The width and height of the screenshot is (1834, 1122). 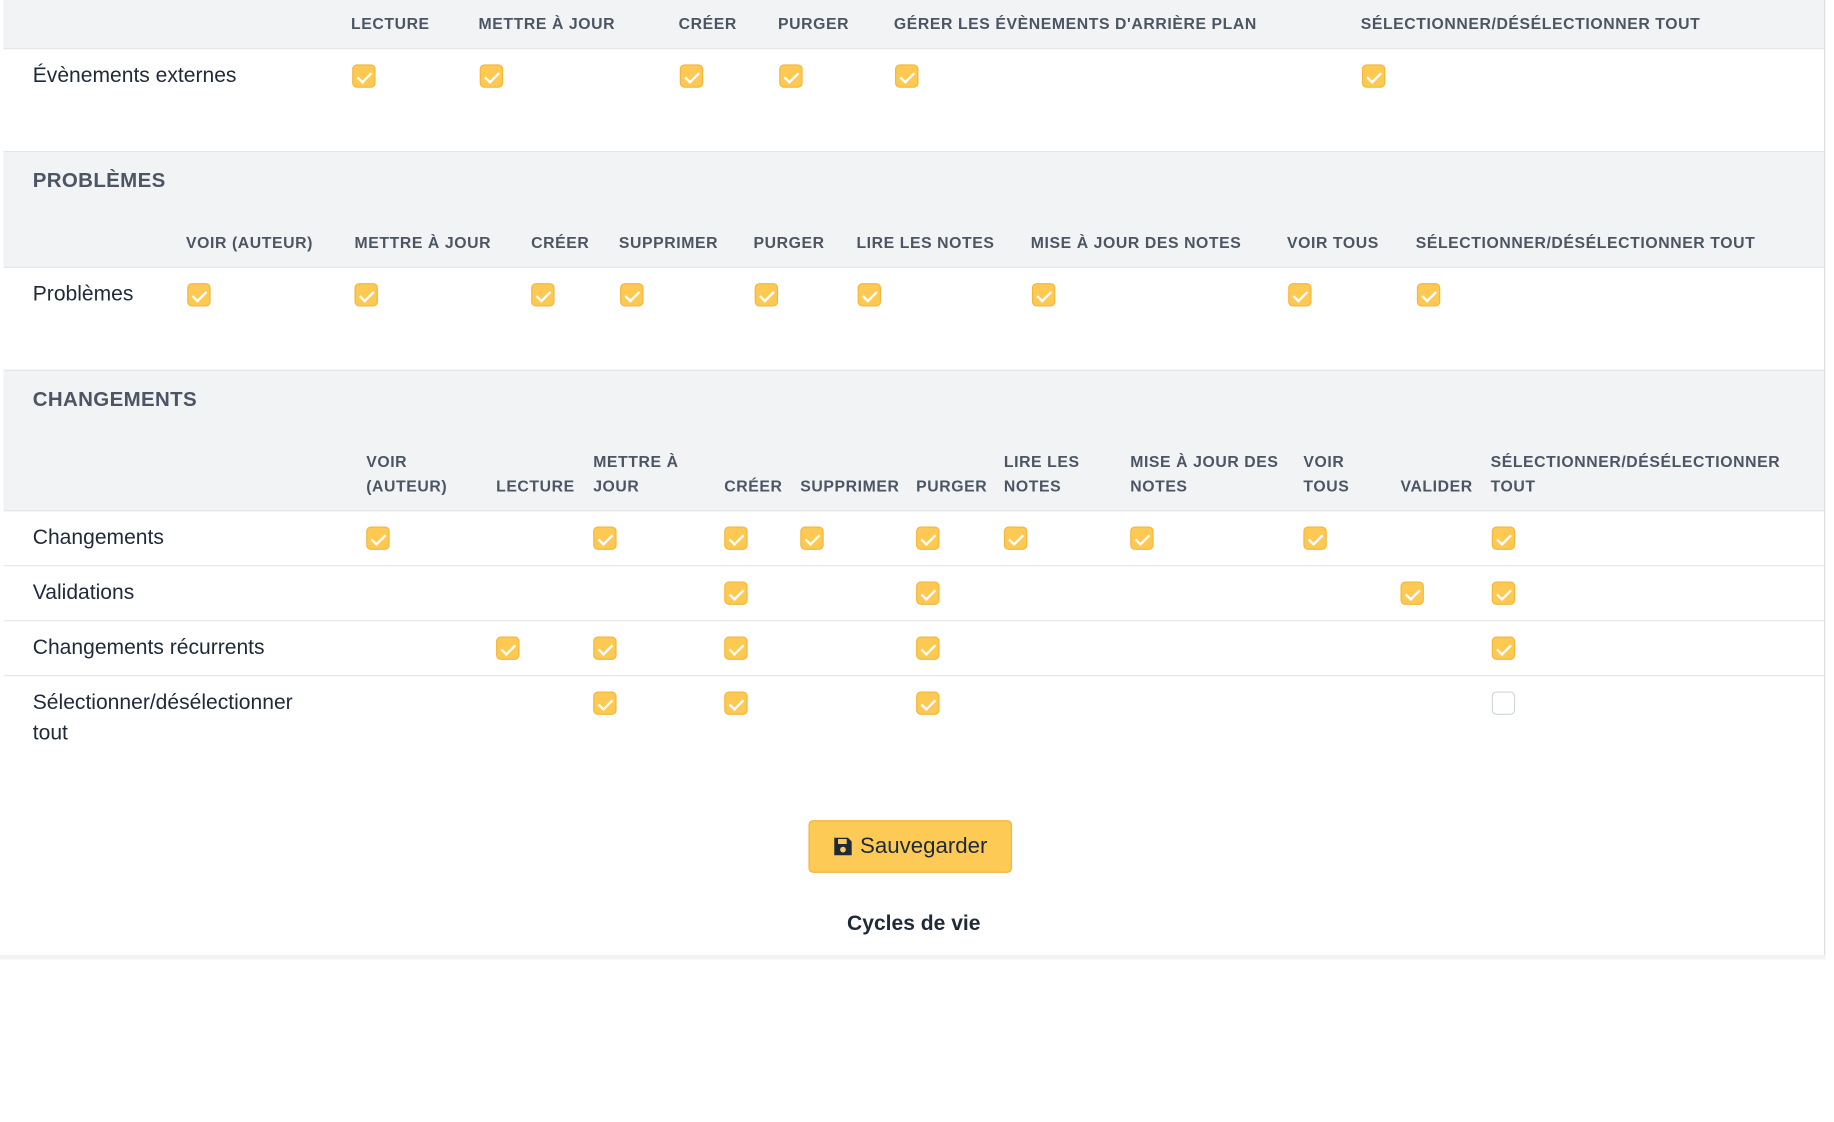 I want to click on save-button-label: Sauvegarder, so click(x=924, y=846).